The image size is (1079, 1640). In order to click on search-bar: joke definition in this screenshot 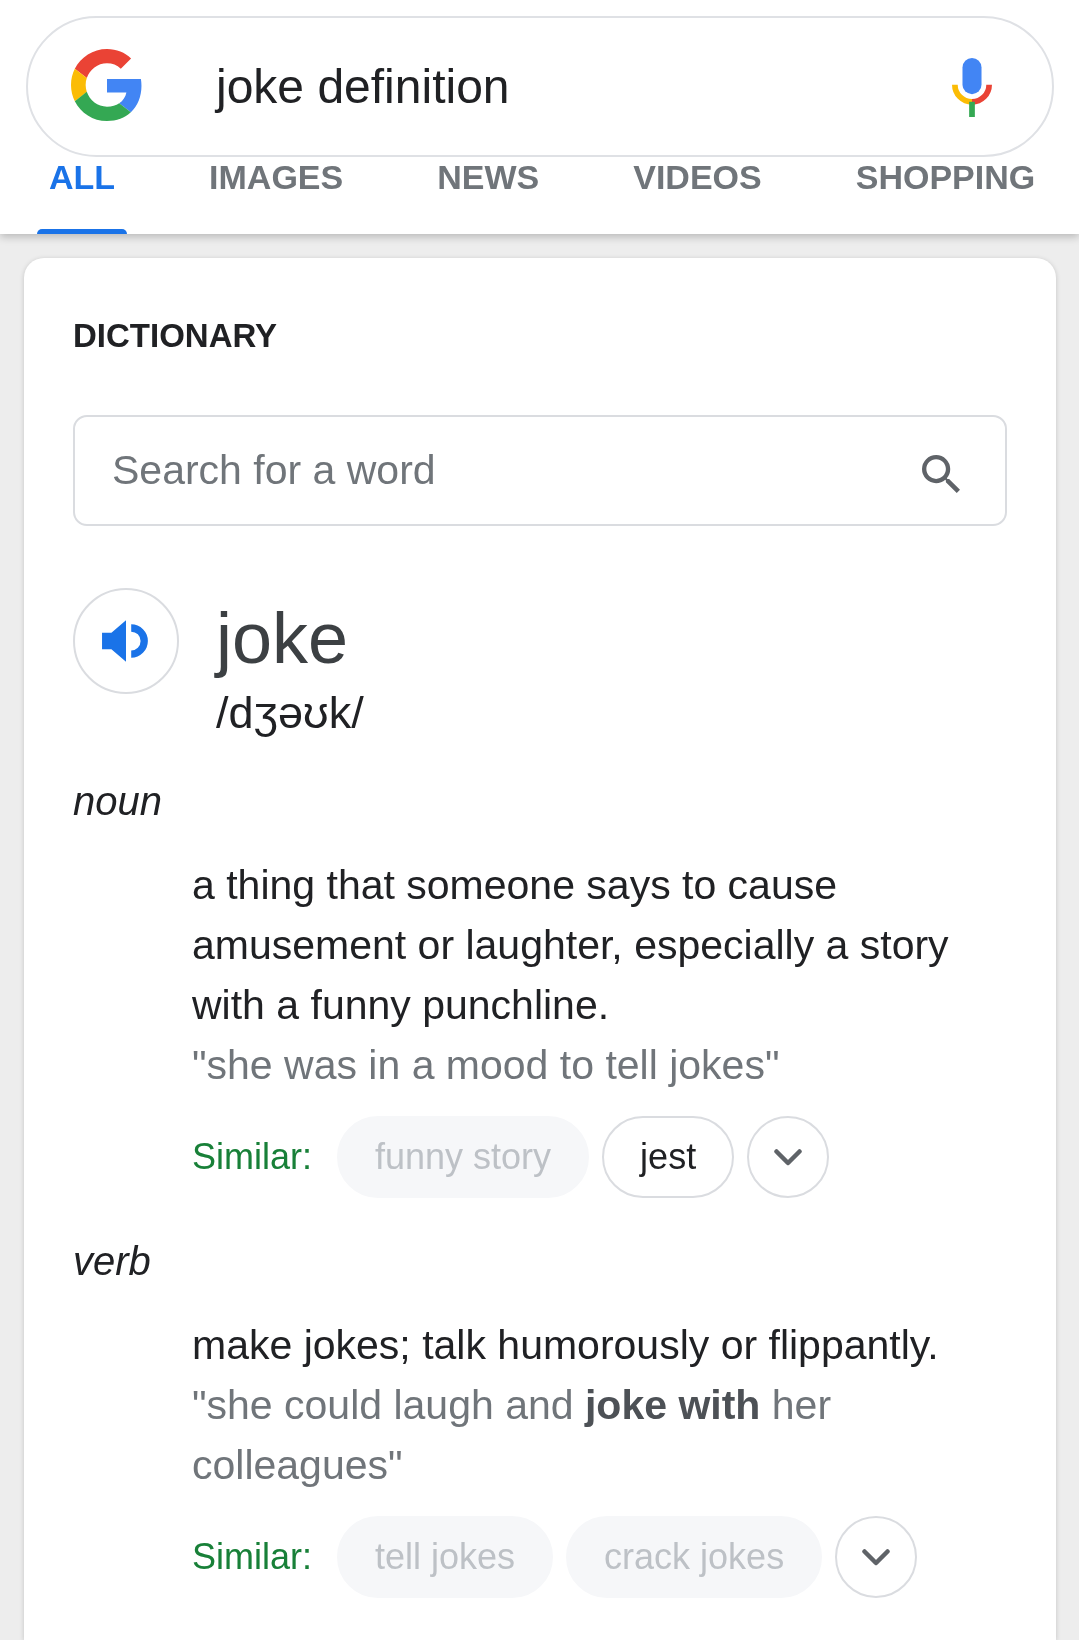, I will do `click(540, 86)`.